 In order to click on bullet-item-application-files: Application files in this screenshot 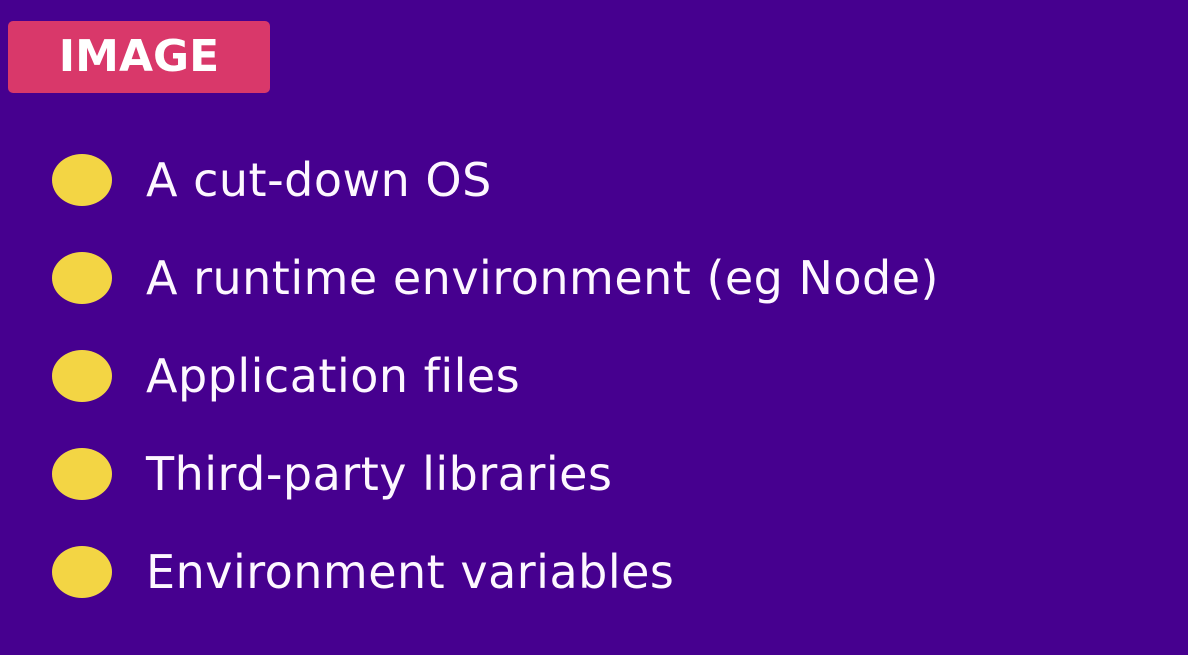, I will do `click(286, 376)`.